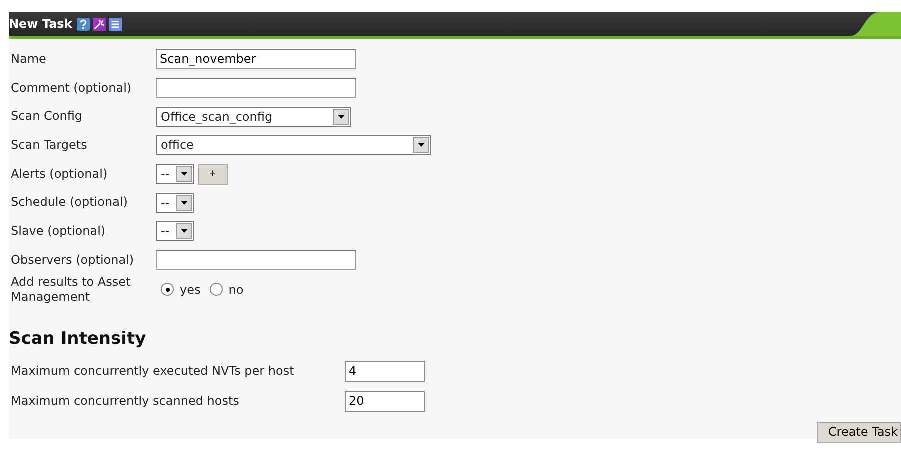 Image resolution: width=901 pixels, height=450 pixels. I want to click on field-label: Schedule (optional), so click(69, 202).